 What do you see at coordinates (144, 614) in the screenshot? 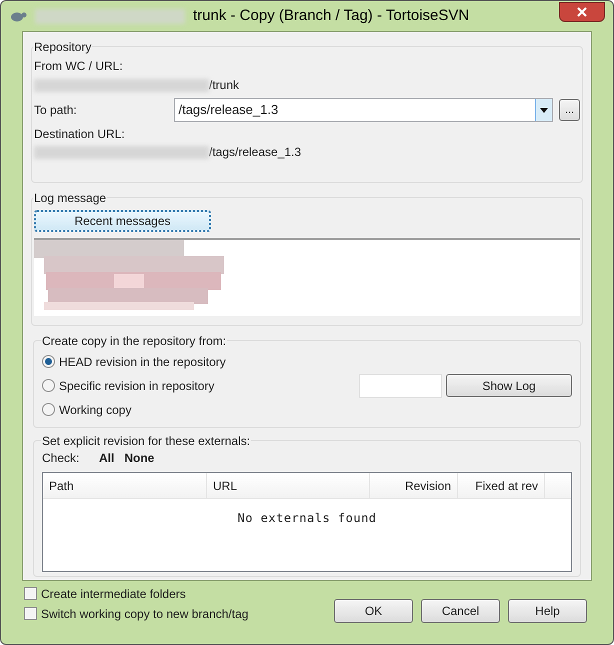
I see `checkbox-label: Switch working copy to new branch/tag` at bounding box center [144, 614].